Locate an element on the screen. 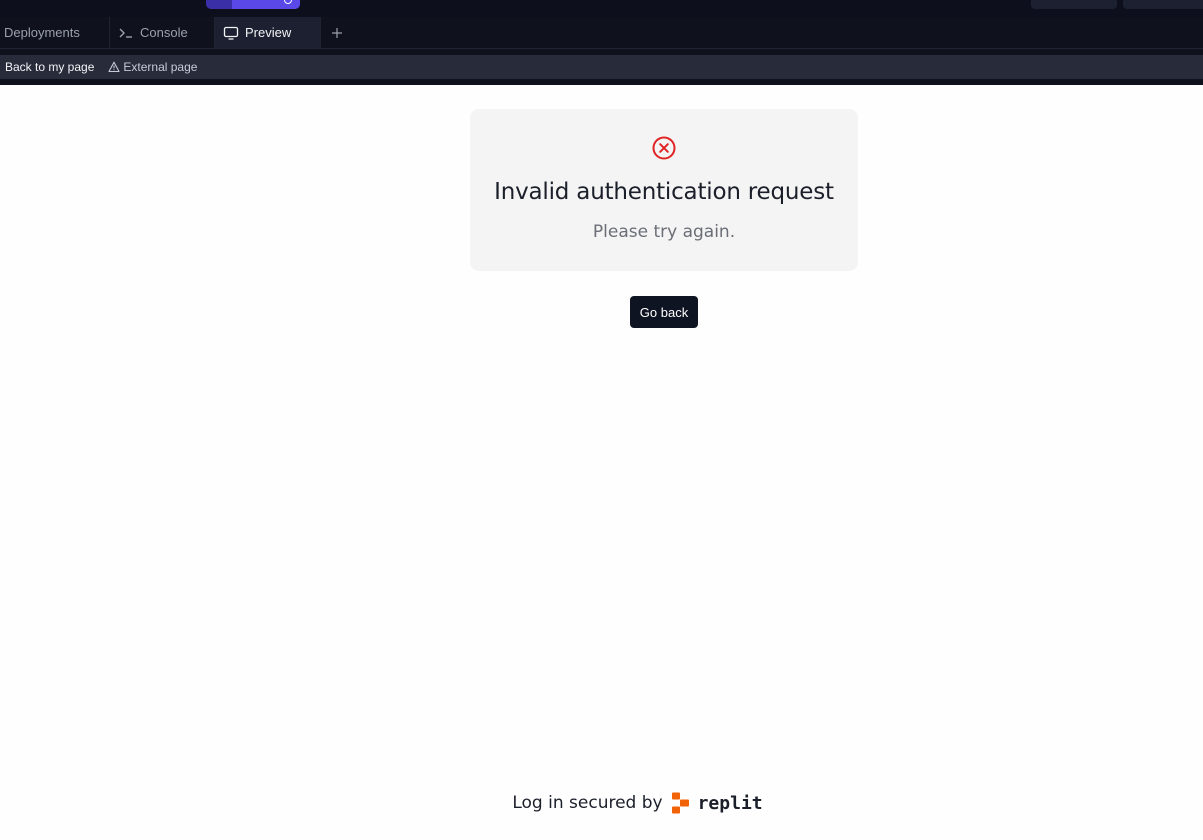 This screenshot has width=1203, height=840. app-top-strip is located at coordinates (601, 8).